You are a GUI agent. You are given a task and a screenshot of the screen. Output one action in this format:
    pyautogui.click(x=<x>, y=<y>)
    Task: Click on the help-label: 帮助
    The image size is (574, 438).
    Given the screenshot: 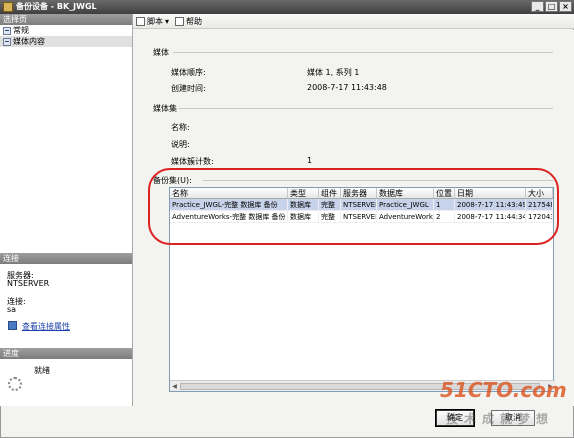 What is the action you would take?
    pyautogui.click(x=194, y=21)
    